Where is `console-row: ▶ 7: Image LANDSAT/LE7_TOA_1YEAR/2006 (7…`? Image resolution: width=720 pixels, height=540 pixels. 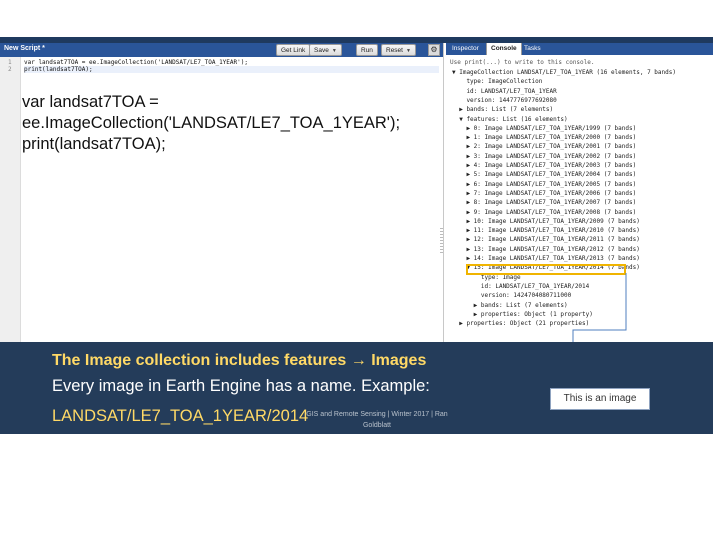
console-row: ▶ 7: Image LANDSAT/LE7_TOA_1YEAR/2006 (7… is located at coordinates (544, 193).